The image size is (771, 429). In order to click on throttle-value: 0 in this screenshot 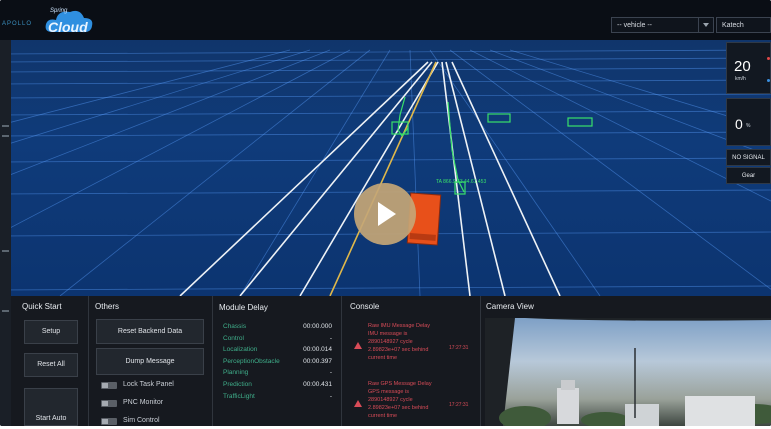, I will do `click(739, 124)`.